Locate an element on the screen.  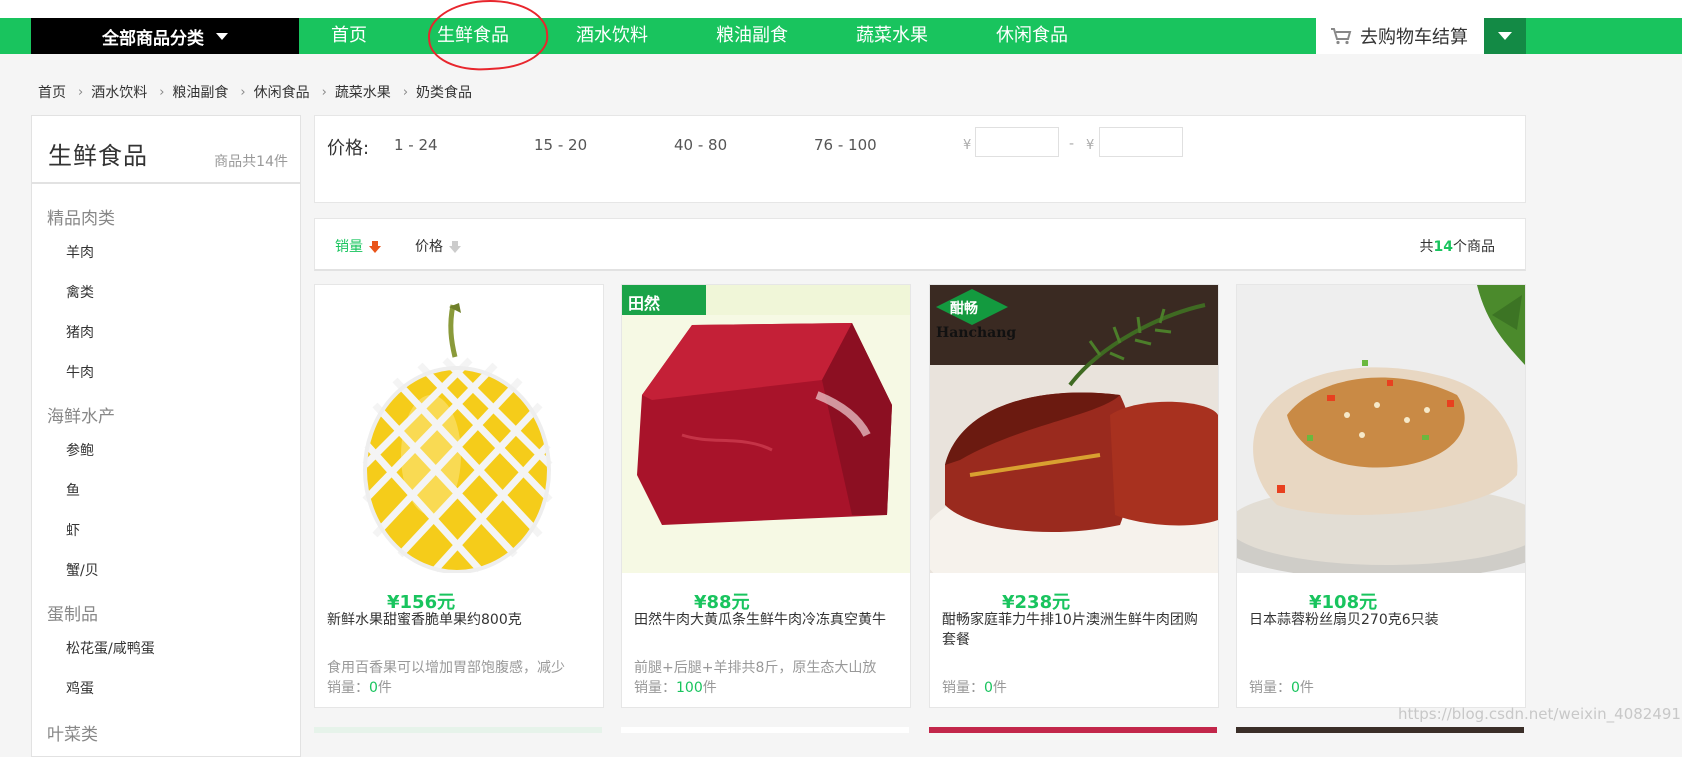
category-item-fish: 鱼 is located at coordinates (73, 490).